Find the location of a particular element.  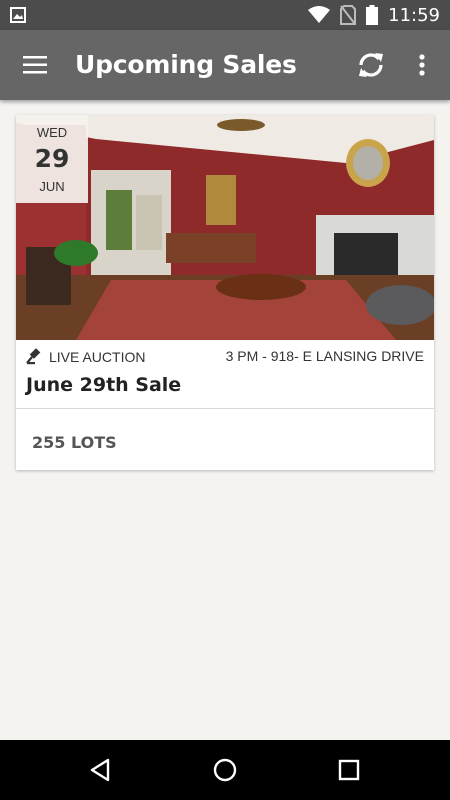

navigation-bar is located at coordinates (225, 770).